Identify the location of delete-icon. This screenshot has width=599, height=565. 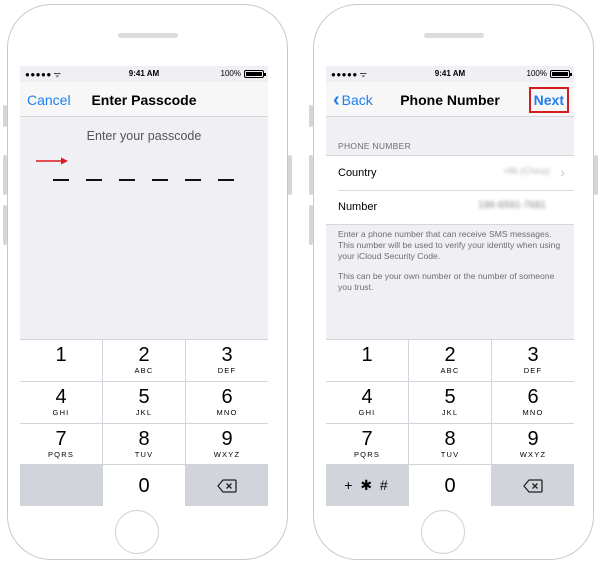
(227, 485).